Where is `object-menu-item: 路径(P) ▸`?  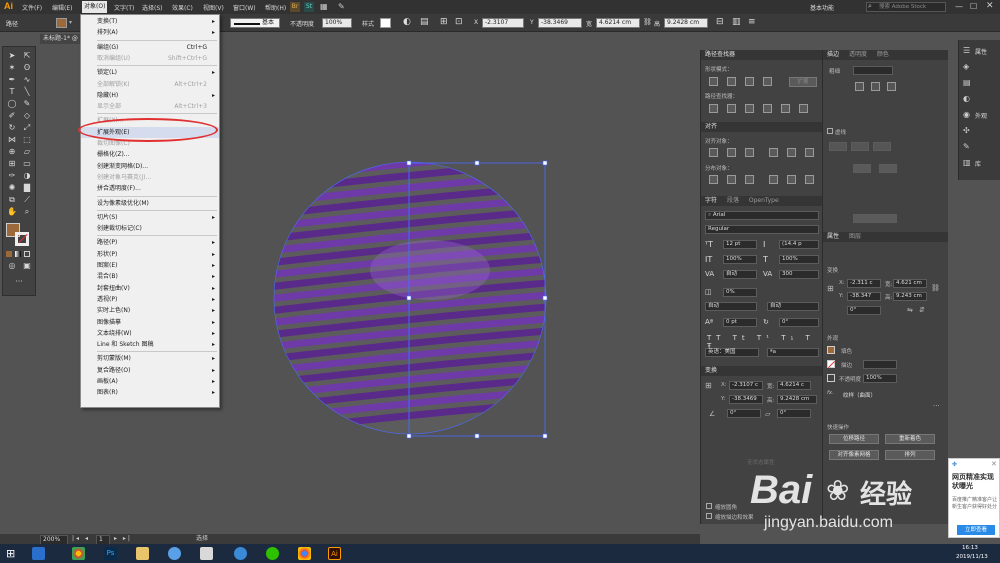
object-menu-item: 路径(P) ▸ is located at coordinates (150, 242).